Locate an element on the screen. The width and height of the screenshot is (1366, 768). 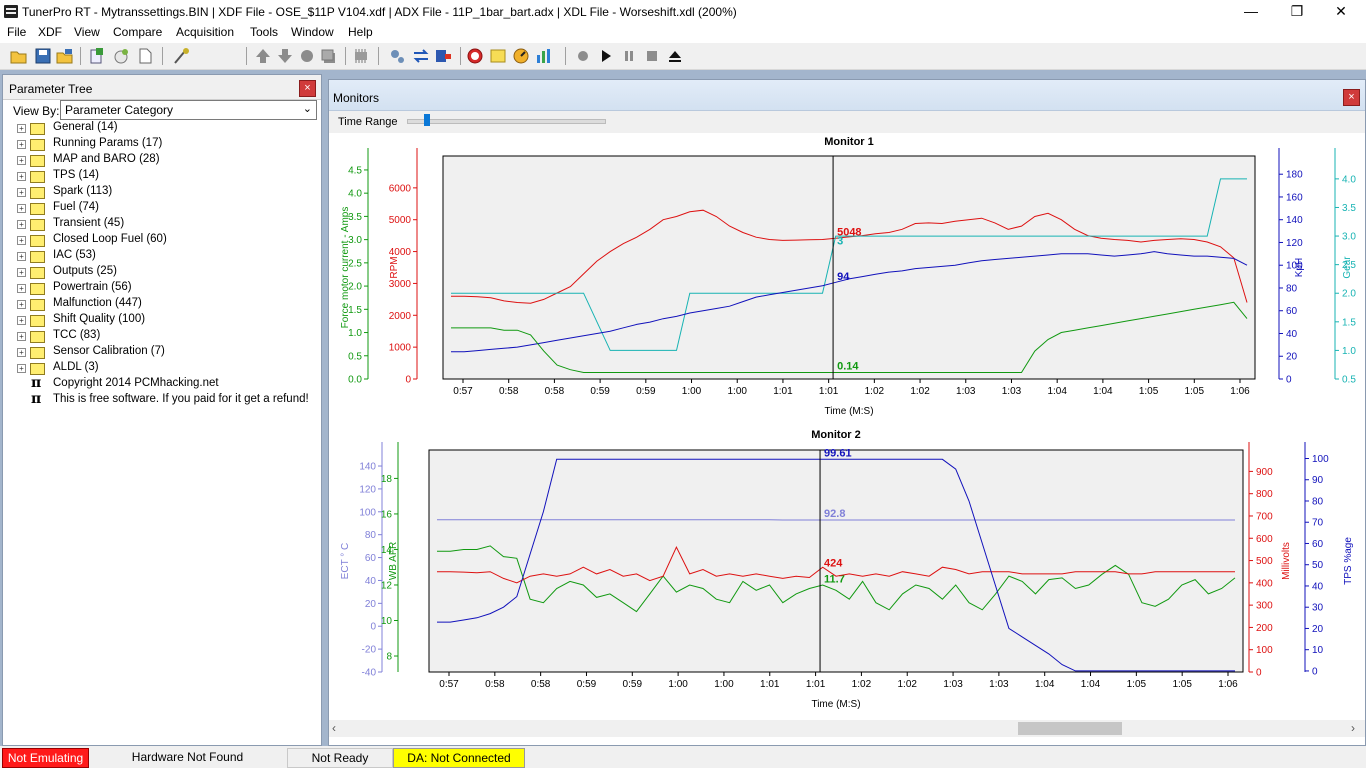
minimize-button: — is located at coordinates (1251, 12).